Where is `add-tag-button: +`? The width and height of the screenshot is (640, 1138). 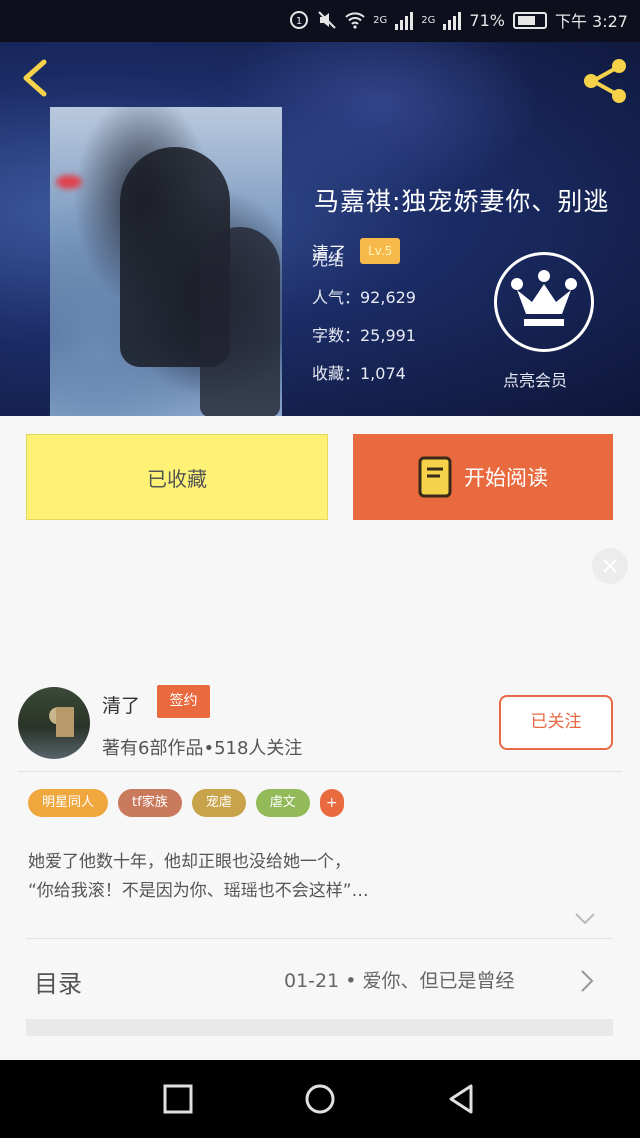 add-tag-button: + is located at coordinates (331, 803).